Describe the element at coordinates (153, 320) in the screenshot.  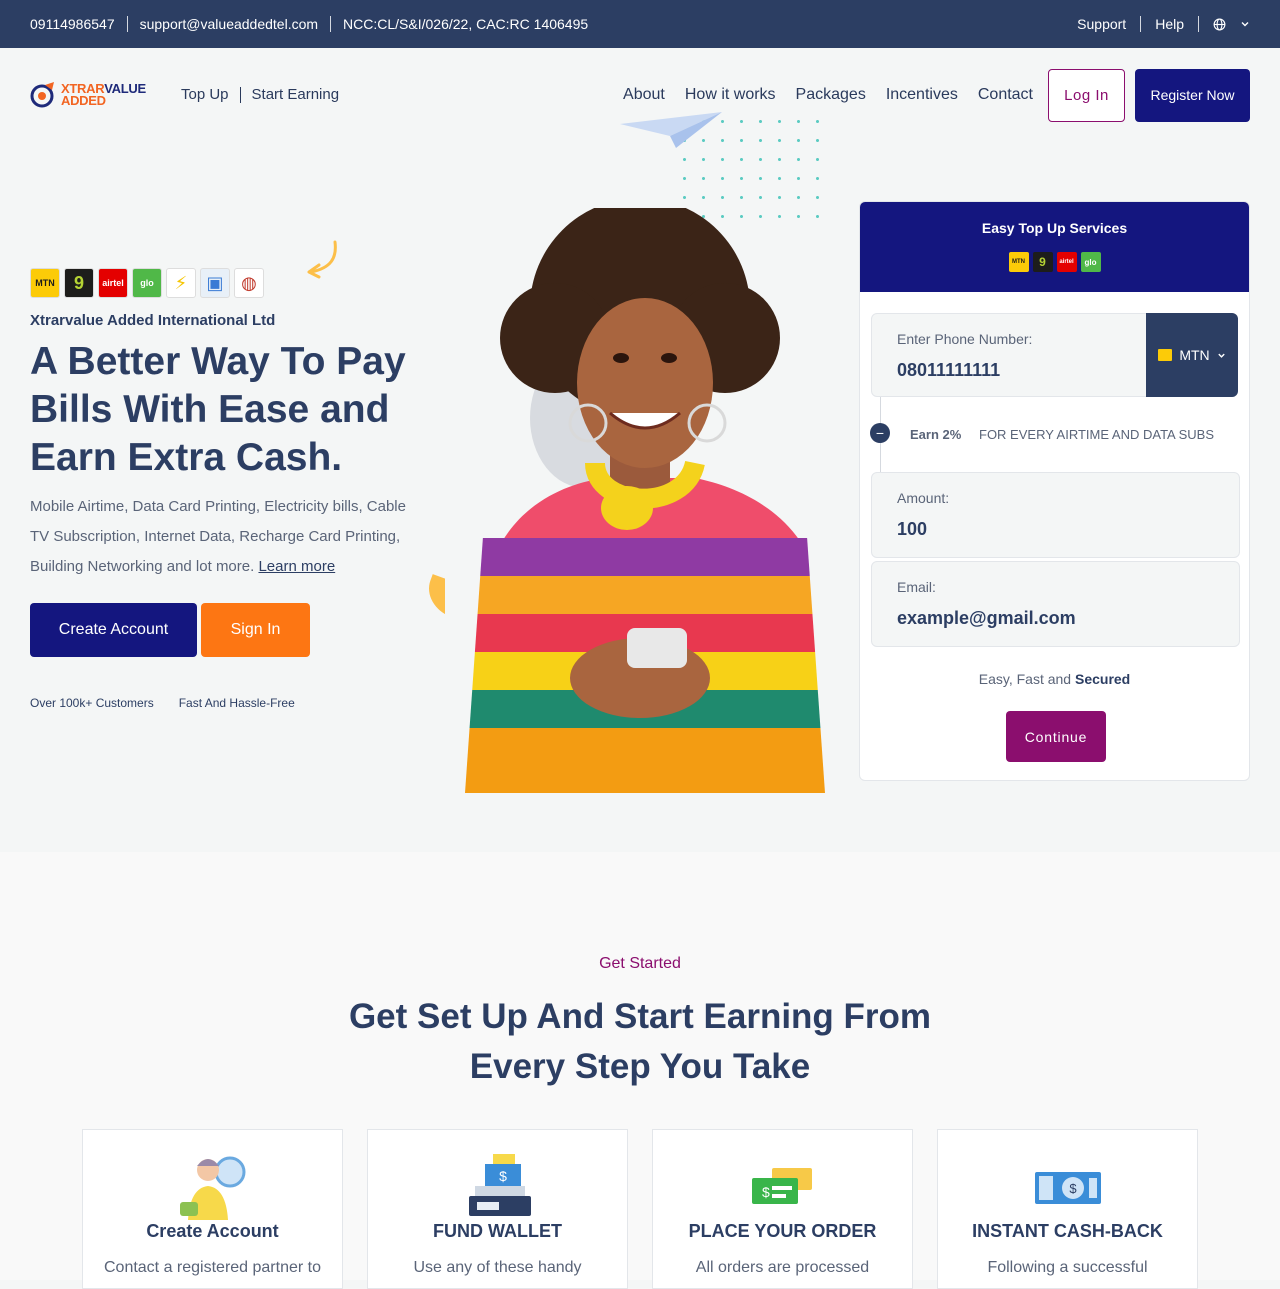
I see `company-name: Xtrarvalue Added International Ltd` at that location.